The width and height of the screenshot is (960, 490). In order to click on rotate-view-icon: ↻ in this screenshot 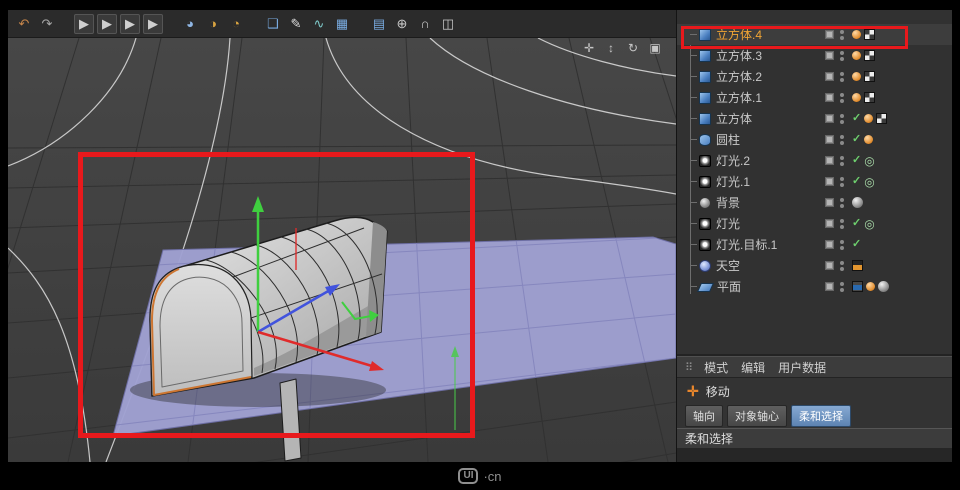, I will do `click(633, 48)`.